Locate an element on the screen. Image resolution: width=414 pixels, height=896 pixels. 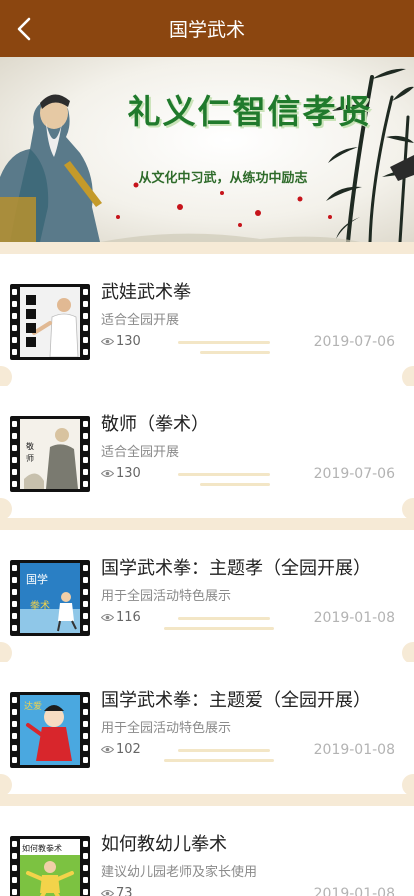
item-description: 建议幼儿园老师及家长使用 is located at coordinates (179, 872).